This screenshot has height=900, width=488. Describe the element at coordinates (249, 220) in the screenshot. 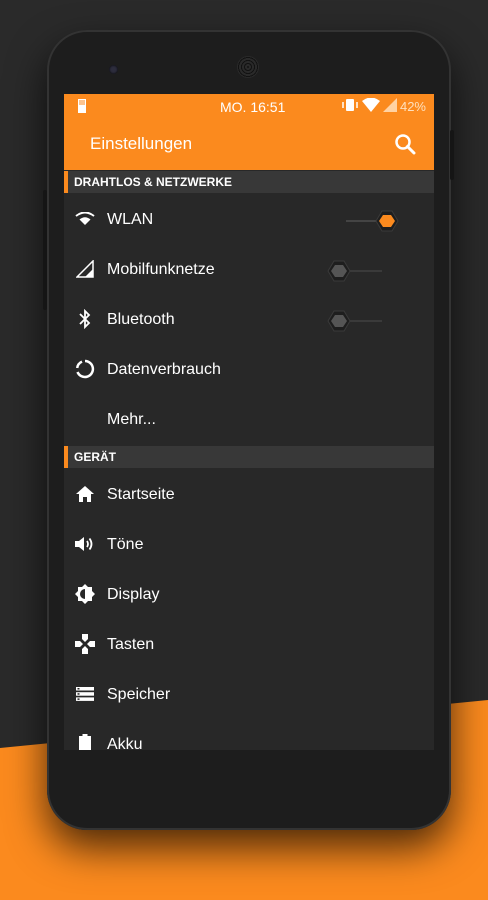

I see `settings-item-wlan: WLAN` at that location.